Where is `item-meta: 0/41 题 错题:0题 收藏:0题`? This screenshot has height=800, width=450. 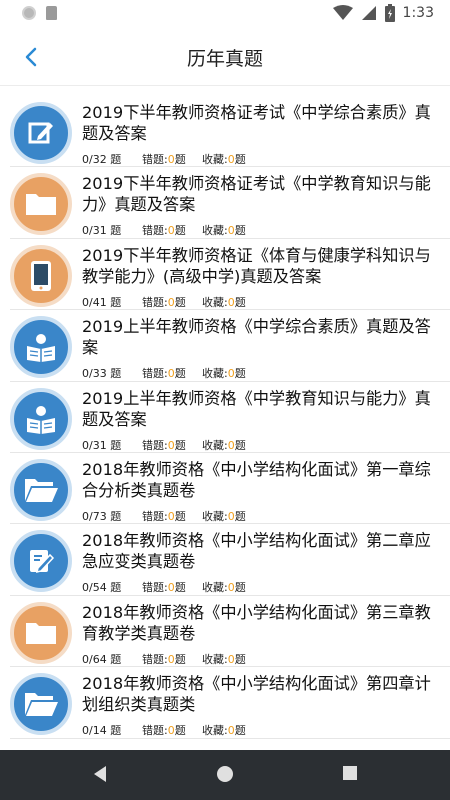 item-meta: 0/41 题 错题:0题 收藏:0题 is located at coordinates (164, 302).